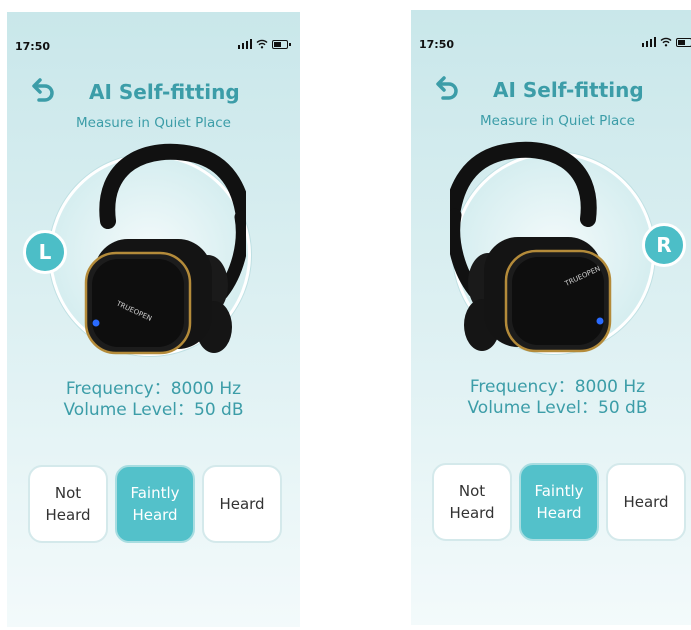  What do you see at coordinates (45, 252) in the screenshot?
I see `left-ear-badge: L` at bounding box center [45, 252].